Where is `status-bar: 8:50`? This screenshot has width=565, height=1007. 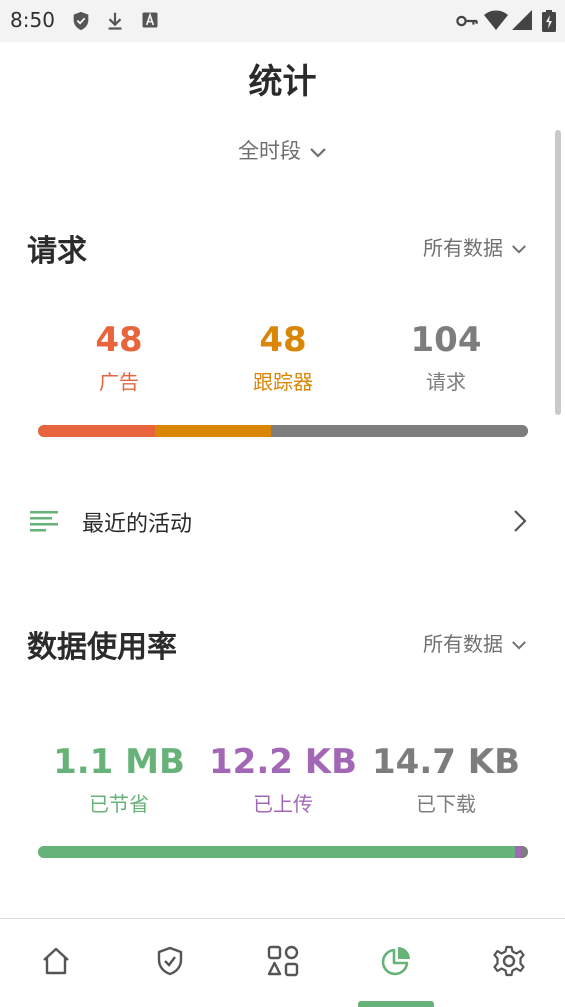
status-bar: 8:50 is located at coordinates (282, 21).